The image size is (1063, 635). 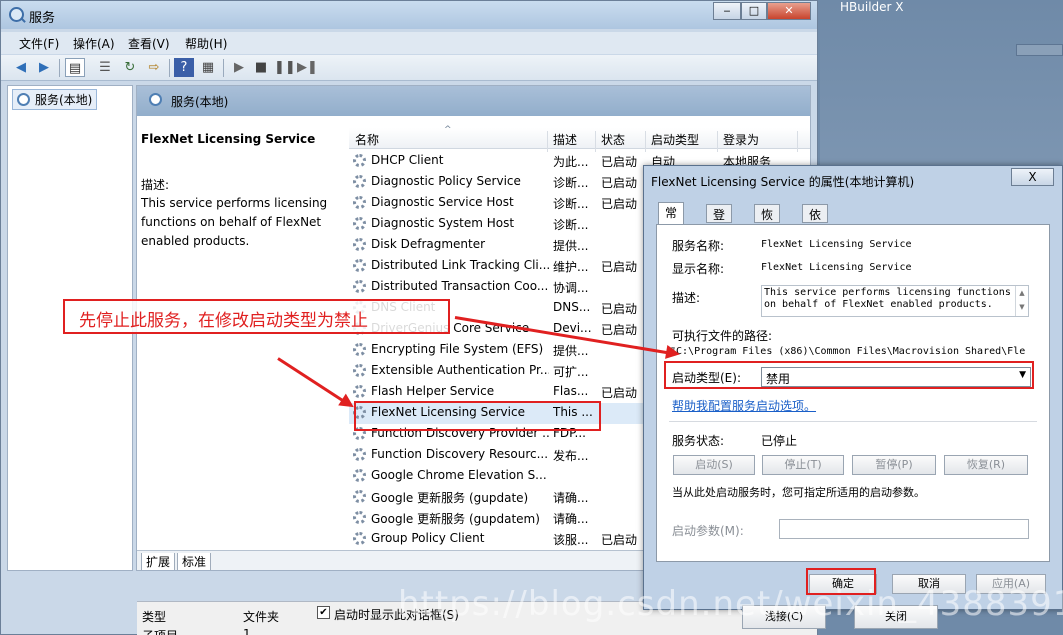 What do you see at coordinates (798, 492) in the screenshot?
I see `params-hint: 当从此处启动服务时，您可指定所适用的启动参数。` at bounding box center [798, 492].